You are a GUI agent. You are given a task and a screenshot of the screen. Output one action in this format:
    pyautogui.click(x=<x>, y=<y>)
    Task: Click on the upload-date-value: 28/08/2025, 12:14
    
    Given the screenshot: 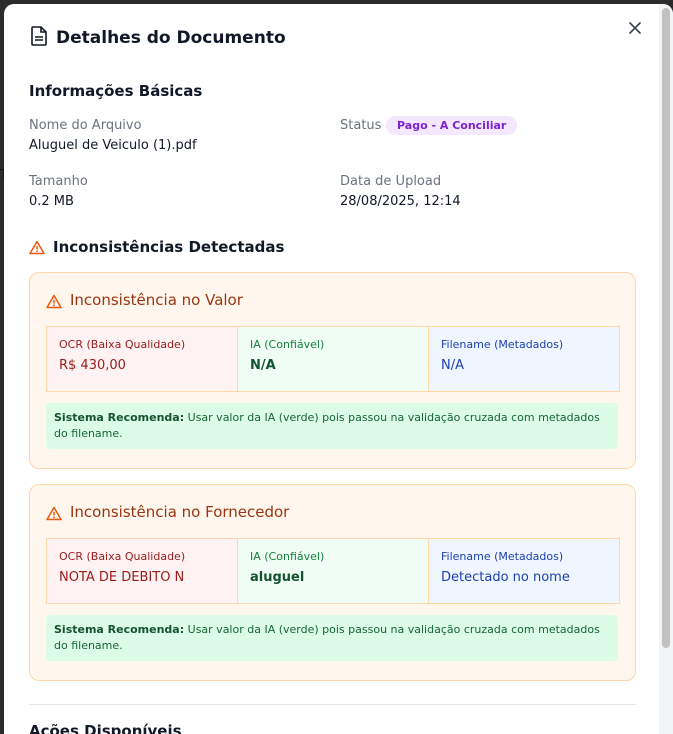 What is the action you would take?
    pyautogui.click(x=400, y=201)
    